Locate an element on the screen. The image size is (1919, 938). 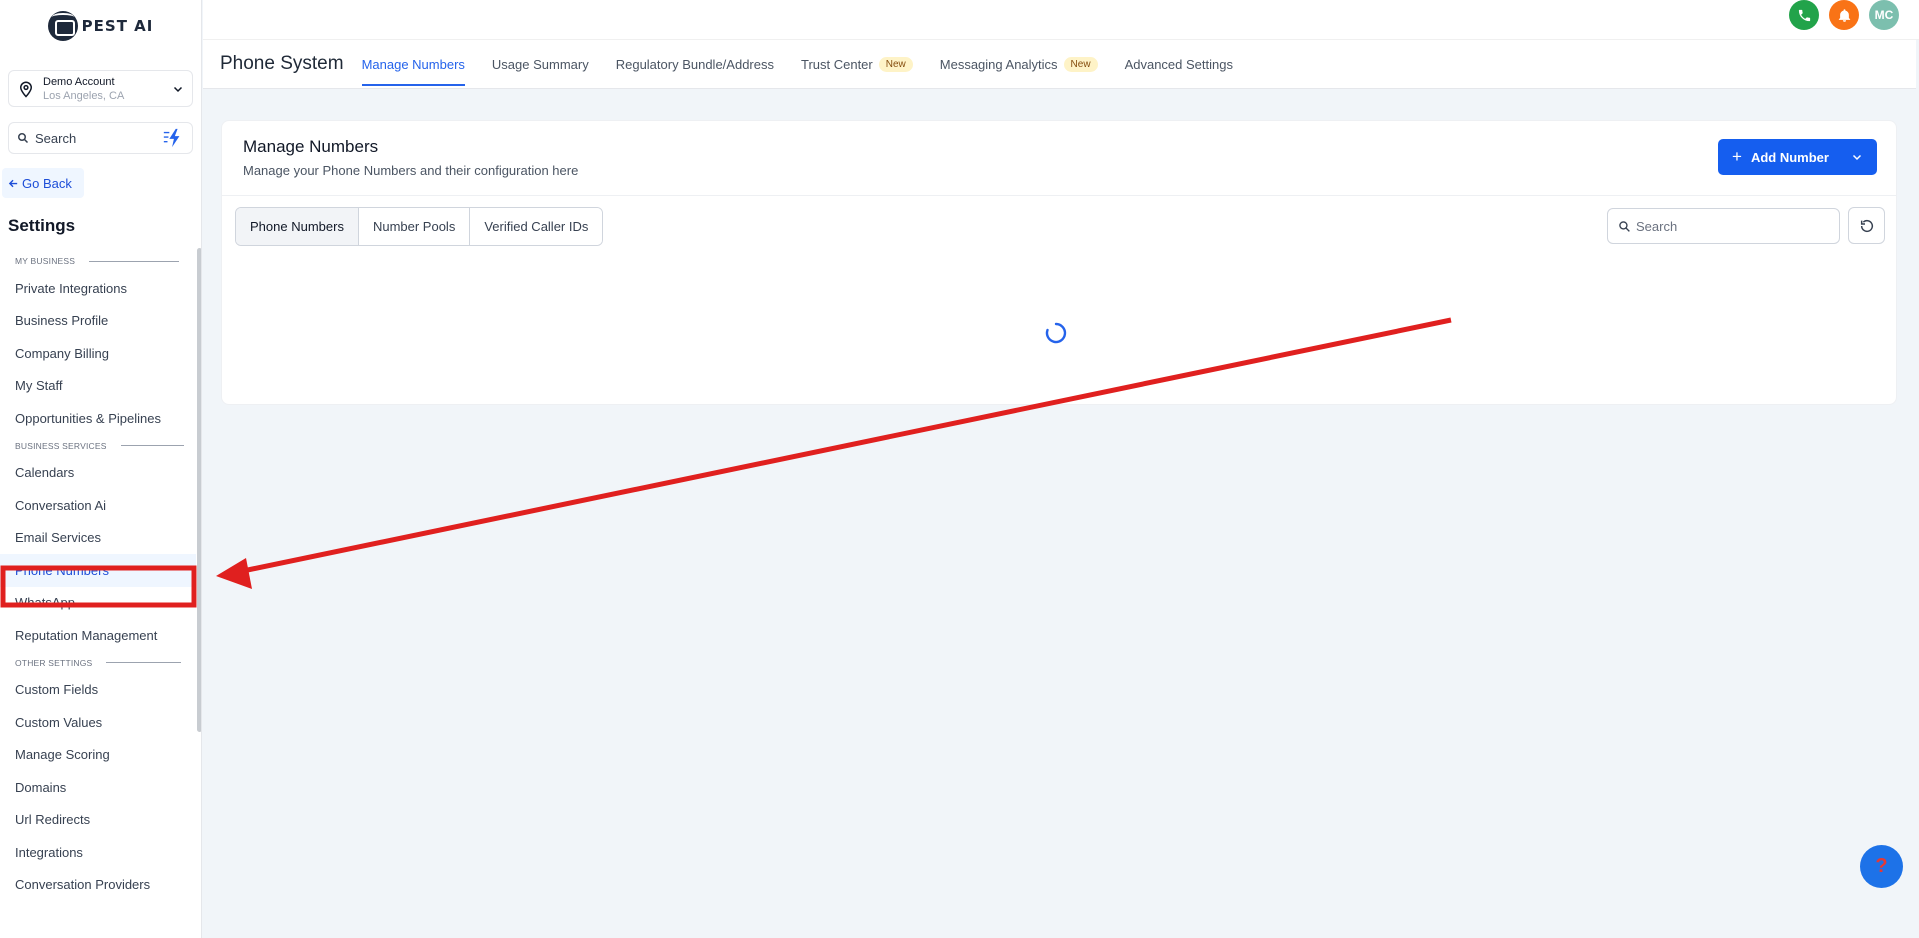
tab-usage-summary: Usage Summary is located at coordinates (540, 64).